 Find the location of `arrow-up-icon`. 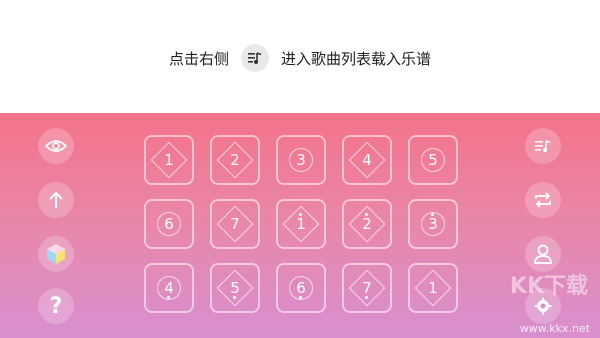

arrow-up-icon is located at coordinates (56, 199).